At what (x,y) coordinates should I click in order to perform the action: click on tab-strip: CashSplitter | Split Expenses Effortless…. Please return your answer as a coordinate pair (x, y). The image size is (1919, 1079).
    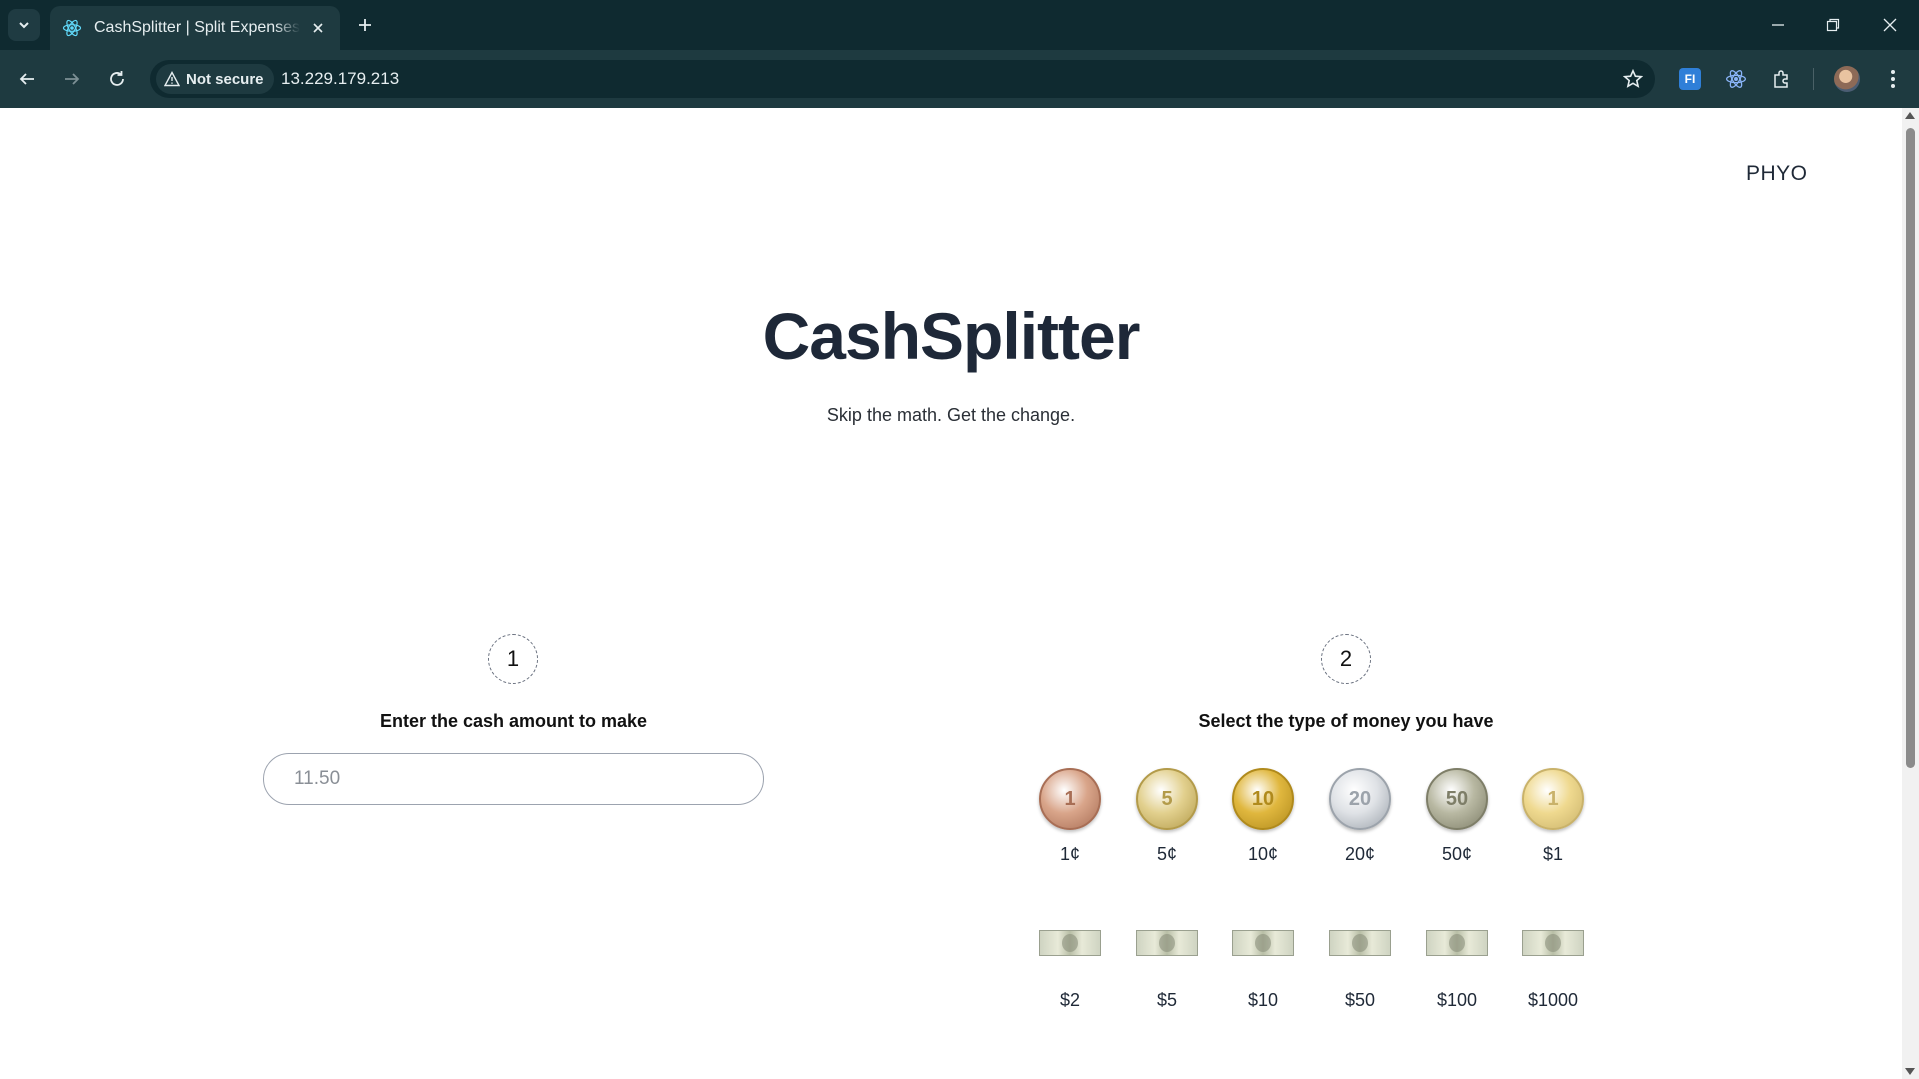
    Looking at the image, I should click on (959, 25).